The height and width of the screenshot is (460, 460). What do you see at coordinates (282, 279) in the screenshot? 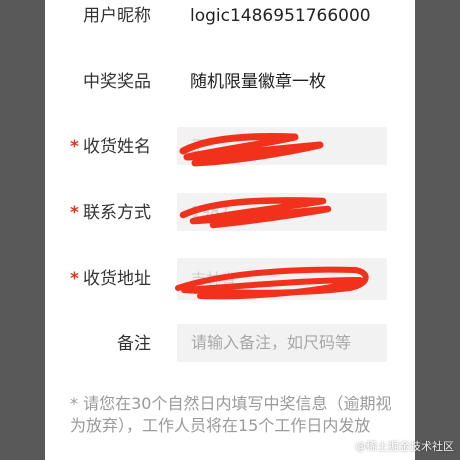
I see `address-input: 吉林省` at bounding box center [282, 279].